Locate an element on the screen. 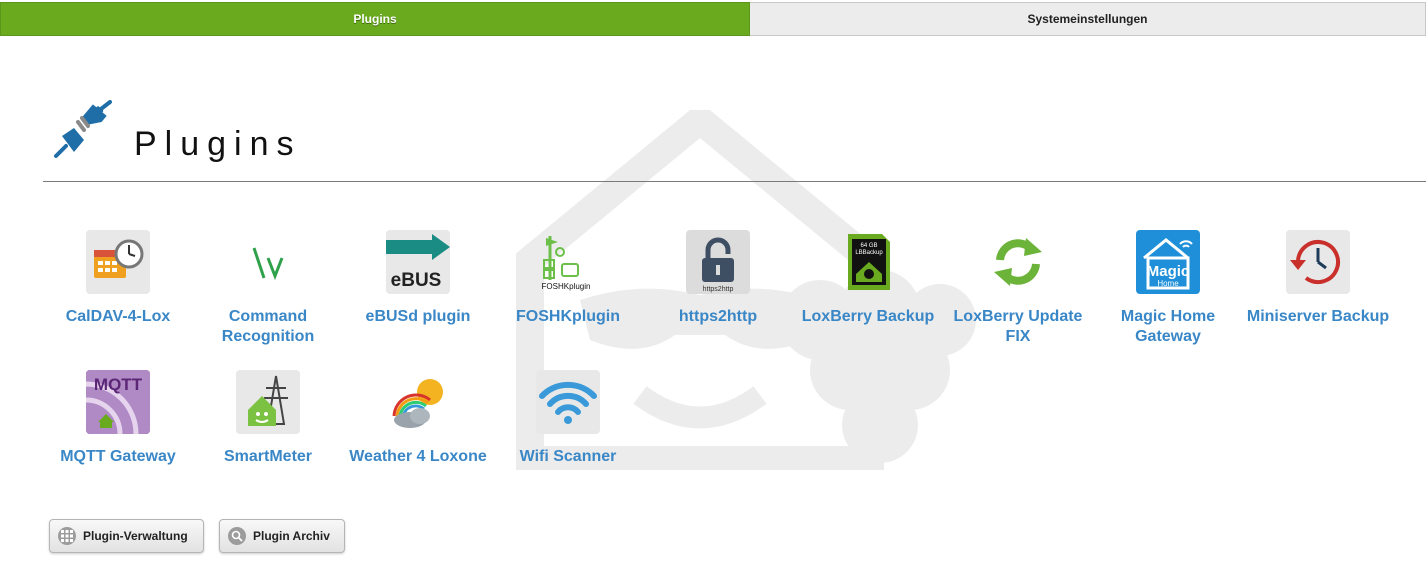 Image resolution: width=1426 pixels, height=578 pixels. plugin-label: MQTT Gateway is located at coordinates (118, 456).